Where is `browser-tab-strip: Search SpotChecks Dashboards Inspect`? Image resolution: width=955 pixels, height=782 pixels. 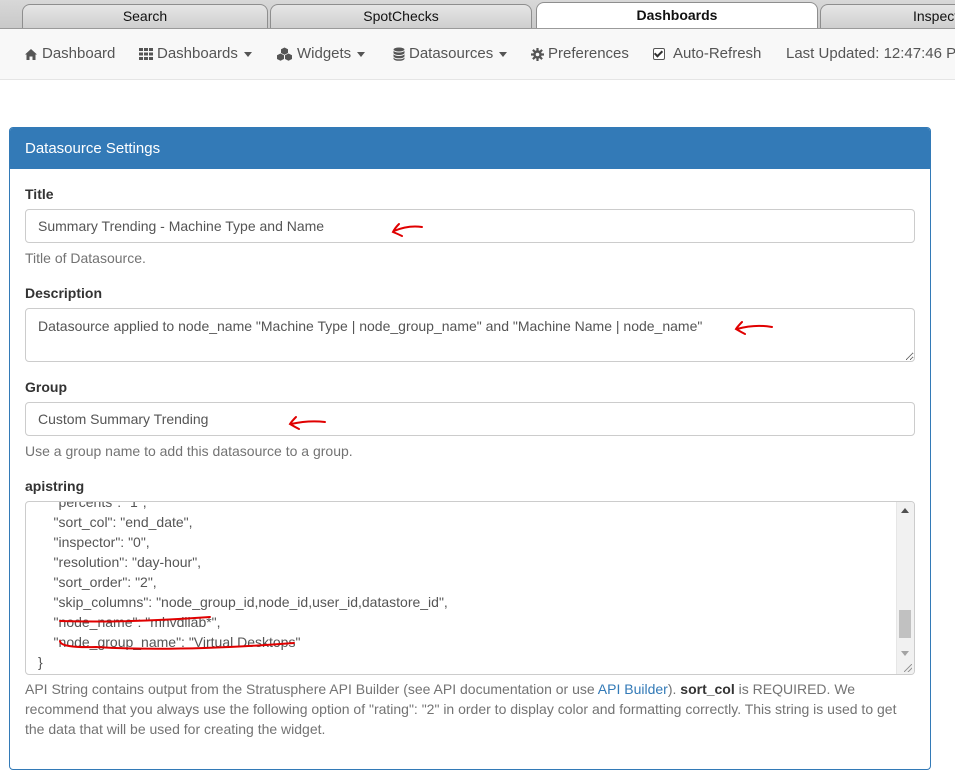 browser-tab-strip: Search SpotChecks Dashboards Inspect is located at coordinates (477, 14).